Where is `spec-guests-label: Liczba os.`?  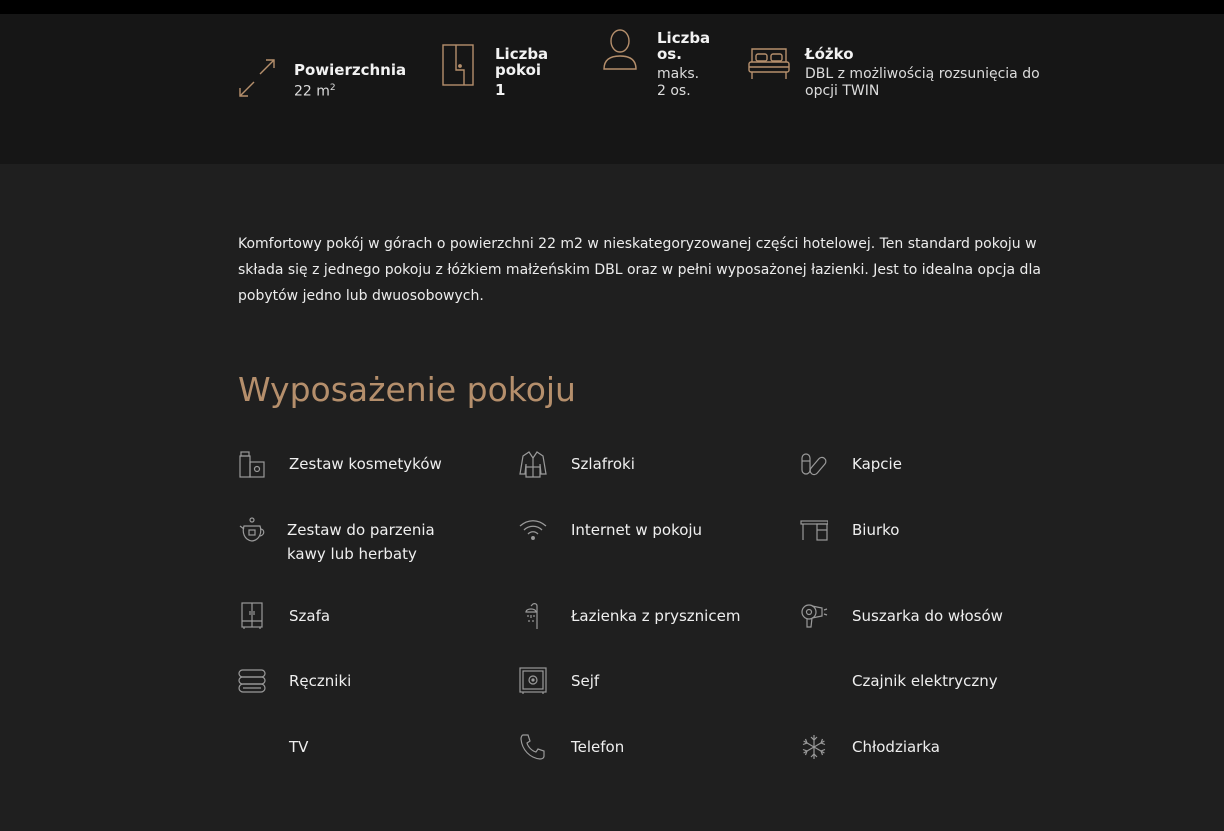 spec-guests-label: Liczba os. is located at coordinates (684, 46).